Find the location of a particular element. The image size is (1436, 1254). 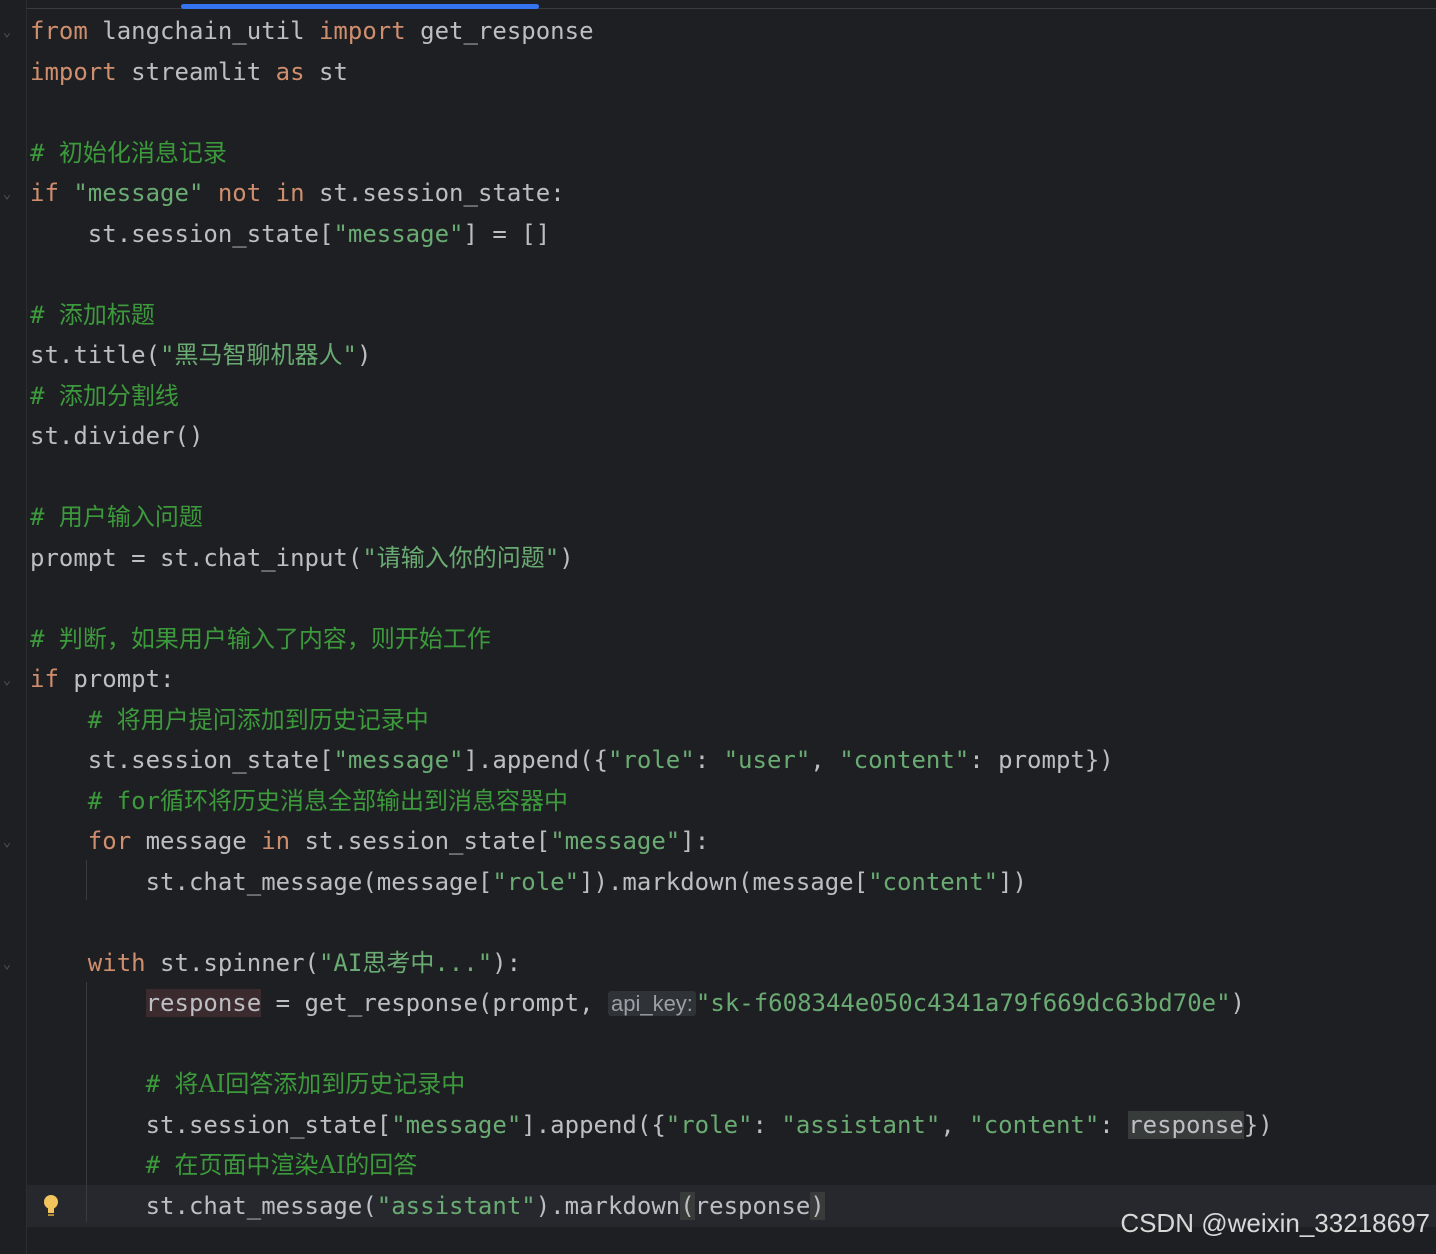

code-token: 在页面中渲染AI的回答 is located at coordinates (296, 1165).